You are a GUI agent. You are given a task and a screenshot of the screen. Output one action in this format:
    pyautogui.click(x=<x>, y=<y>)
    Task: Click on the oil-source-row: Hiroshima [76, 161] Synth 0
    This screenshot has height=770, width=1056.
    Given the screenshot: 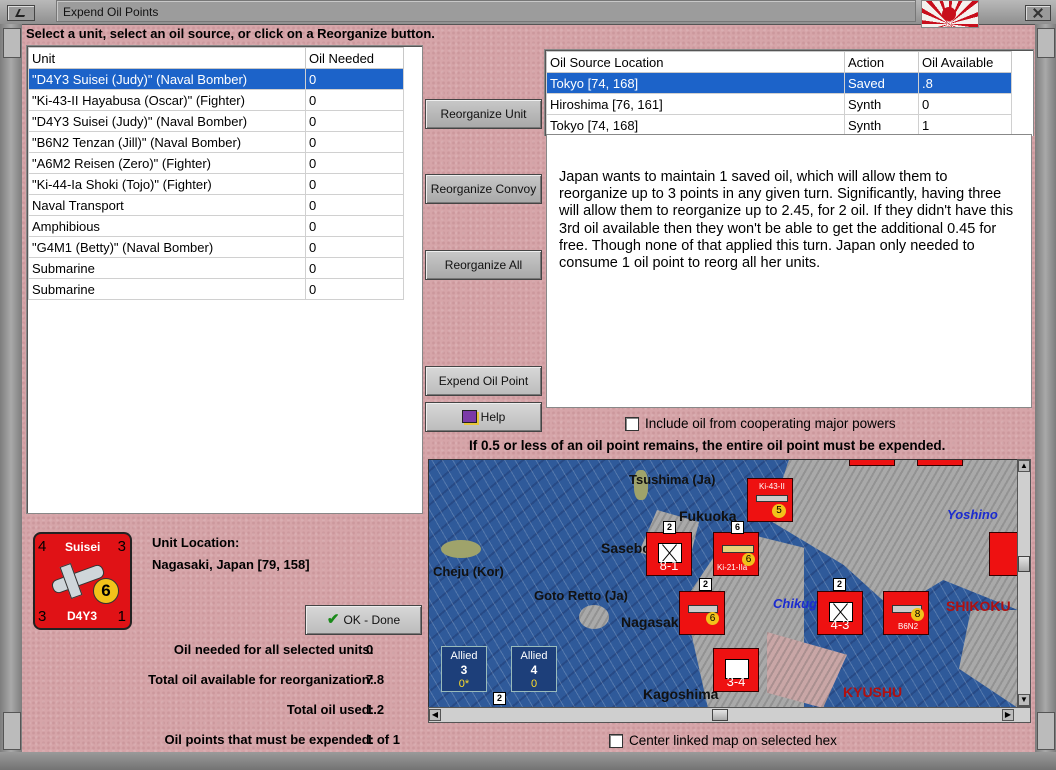 What is the action you would take?
    pyautogui.click(x=779, y=104)
    